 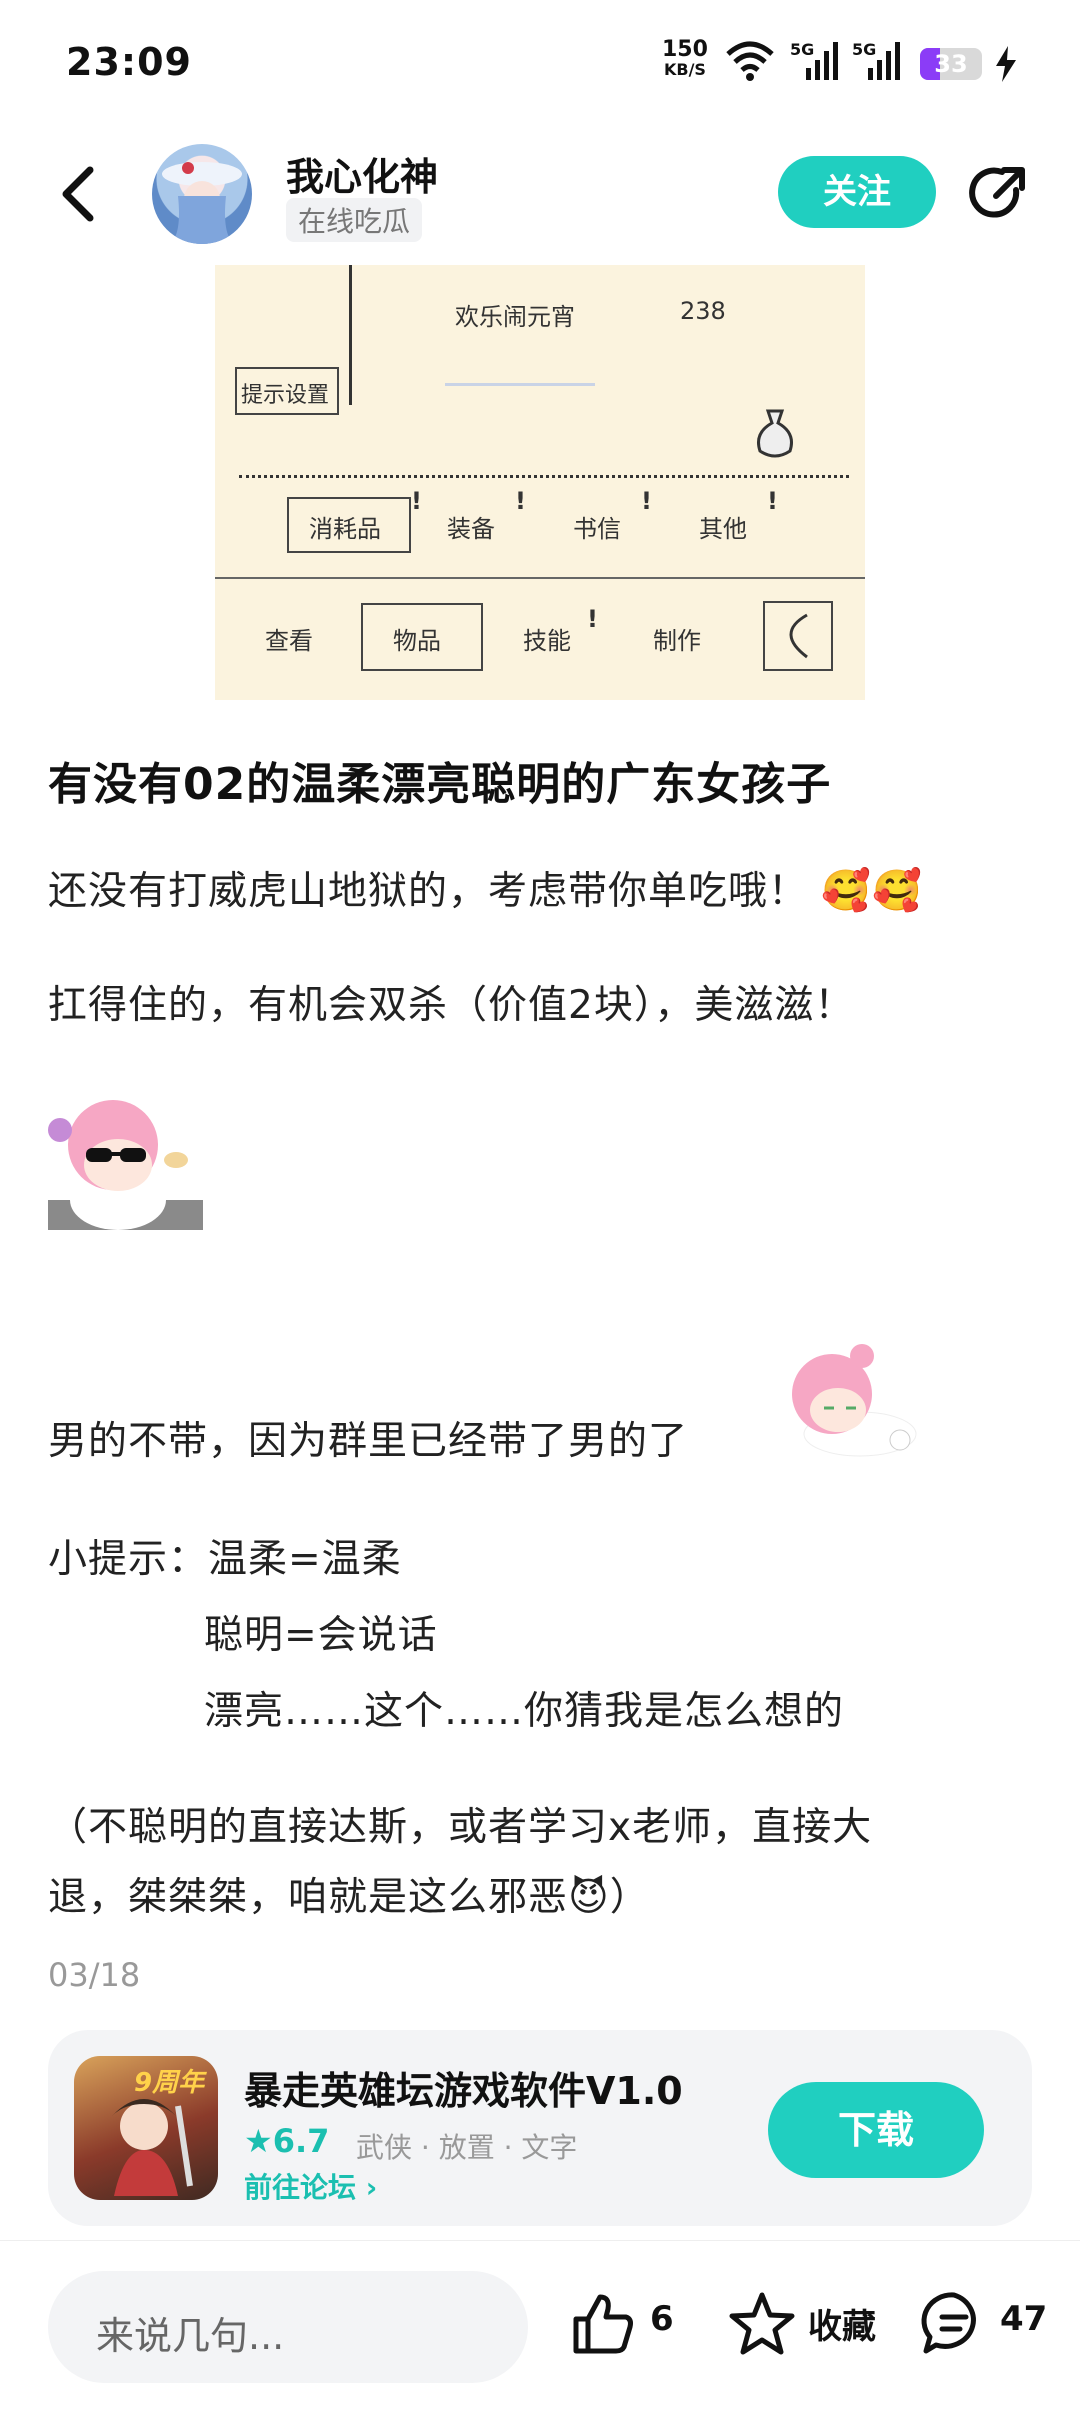 I want to click on game-hint-box: 提示设置, so click(x=287, y=391).